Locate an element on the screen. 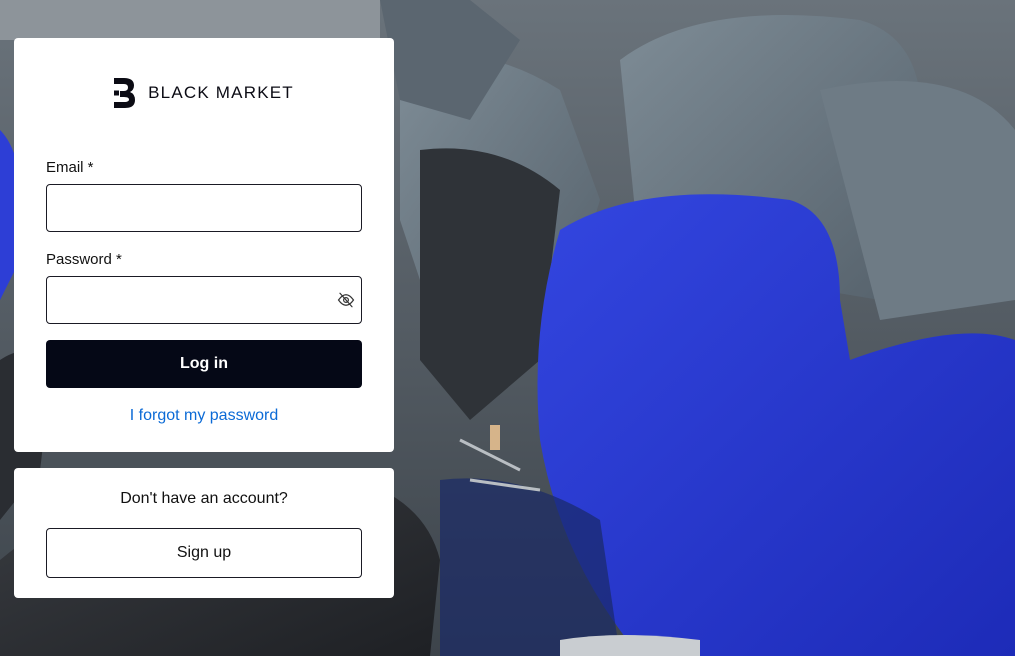 This screenshot has height=656, width=1015. signup-card: Don't have an account? Sign up is located at coordinates (204, 533).